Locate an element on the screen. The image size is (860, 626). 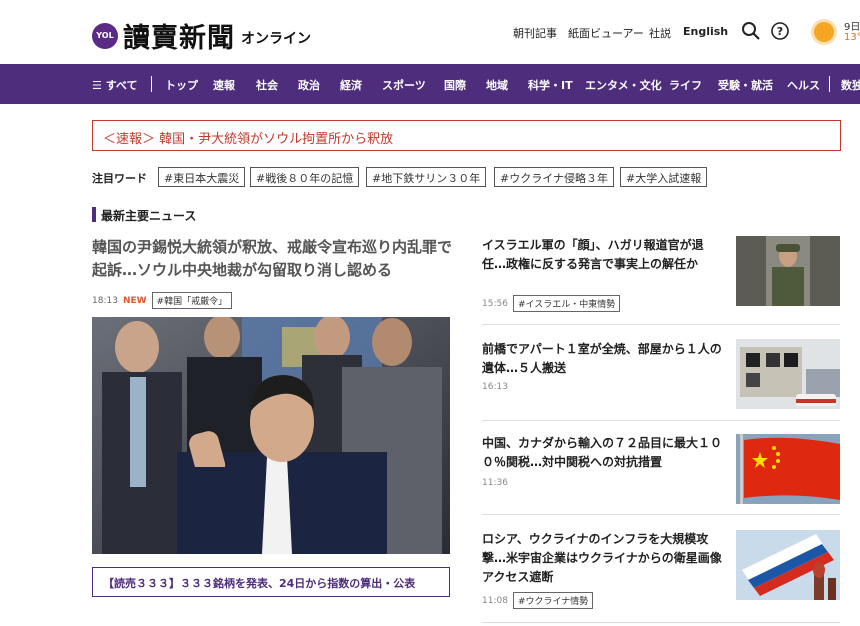
link-editorial: 社説 is located at coordinates (660, 33).